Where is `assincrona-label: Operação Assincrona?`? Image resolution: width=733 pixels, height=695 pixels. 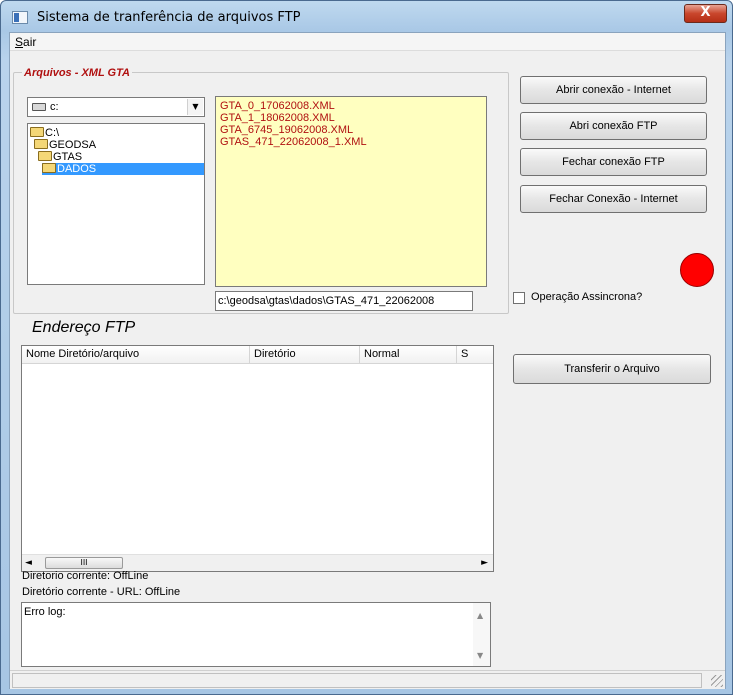
assincrona-label: Operação Assincrona? is located at coordinates (586, 297).